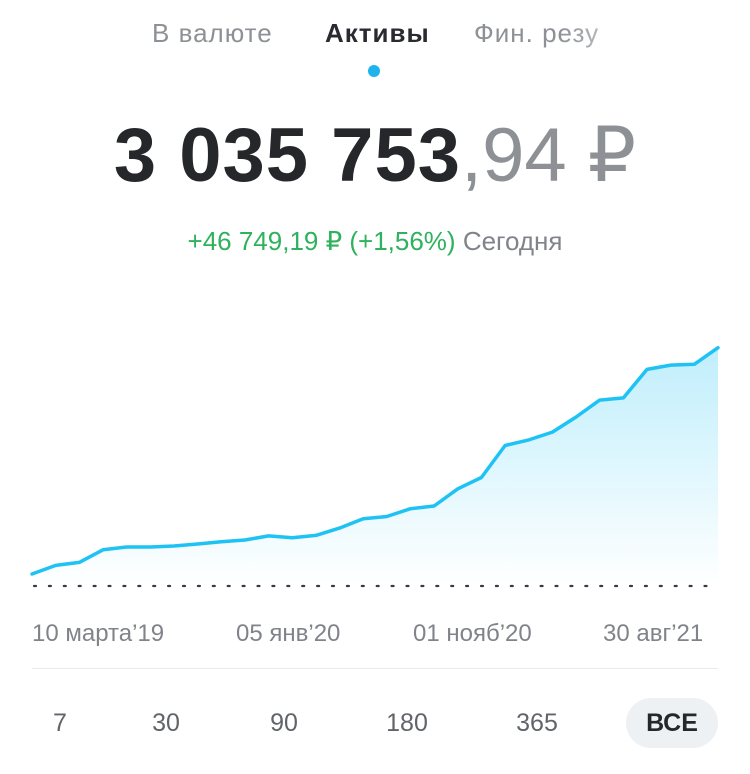 The image size is (750, 774). I want to click on tab-bar: В валюте Активы Фин. резу, so click(375, 45).